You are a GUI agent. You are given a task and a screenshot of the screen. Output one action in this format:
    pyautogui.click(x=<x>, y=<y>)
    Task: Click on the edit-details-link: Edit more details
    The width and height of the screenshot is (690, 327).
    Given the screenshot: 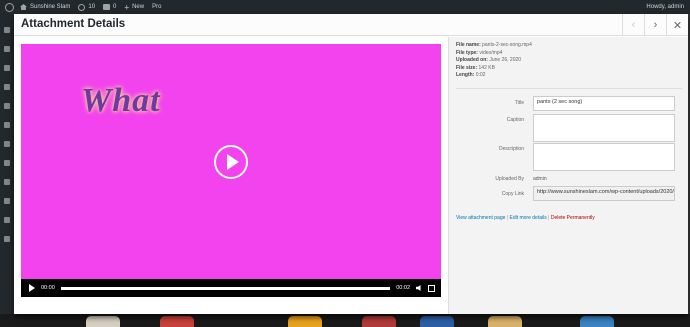 What is the action you would take?
    pyautogui.click(x=527, y=218)
    